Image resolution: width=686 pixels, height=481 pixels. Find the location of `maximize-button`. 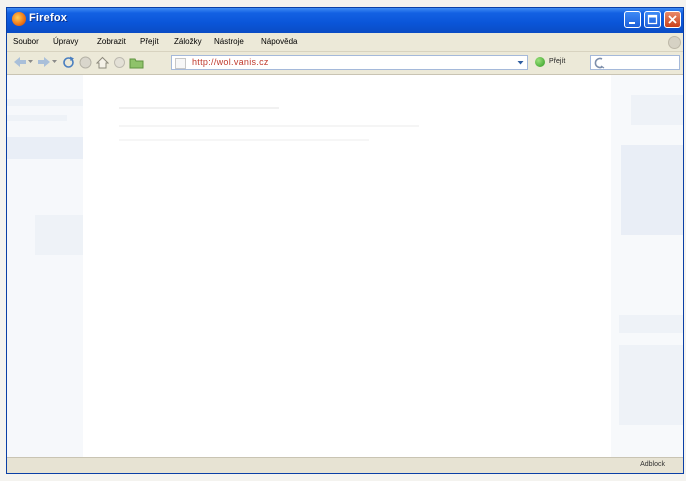

maximize-button is located at coordinates (652, 19).